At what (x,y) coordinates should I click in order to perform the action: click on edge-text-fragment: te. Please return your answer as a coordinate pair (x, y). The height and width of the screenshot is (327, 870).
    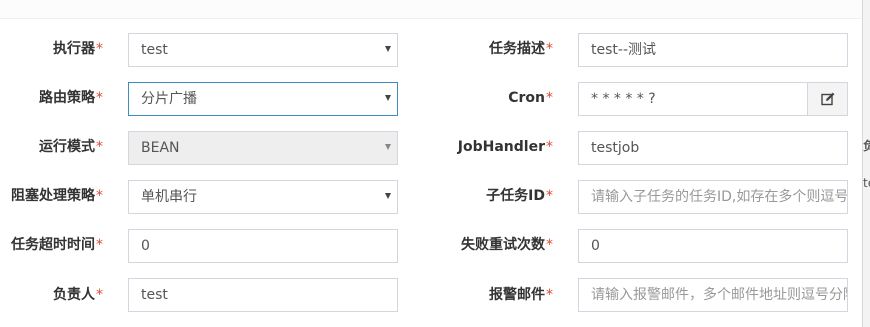
    Looking at the image, I should click on (866, 183).